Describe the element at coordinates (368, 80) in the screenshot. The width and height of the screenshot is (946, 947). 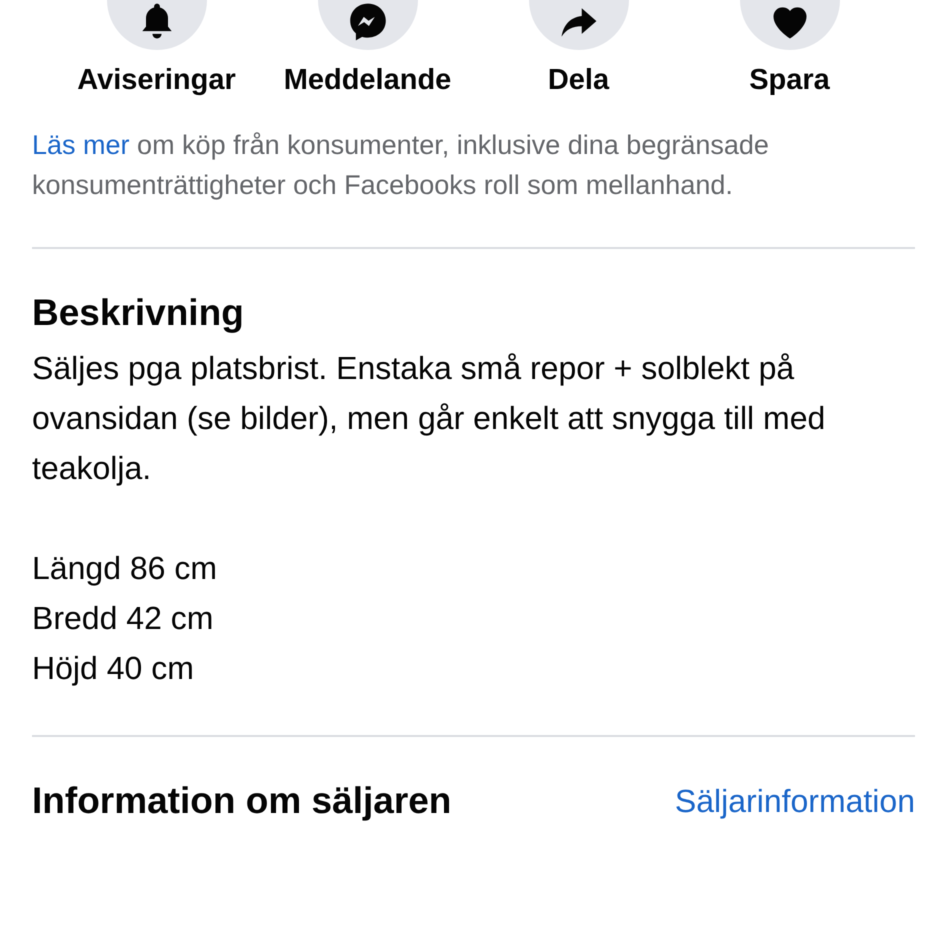
I see `action-label: Meddelande` at that location.